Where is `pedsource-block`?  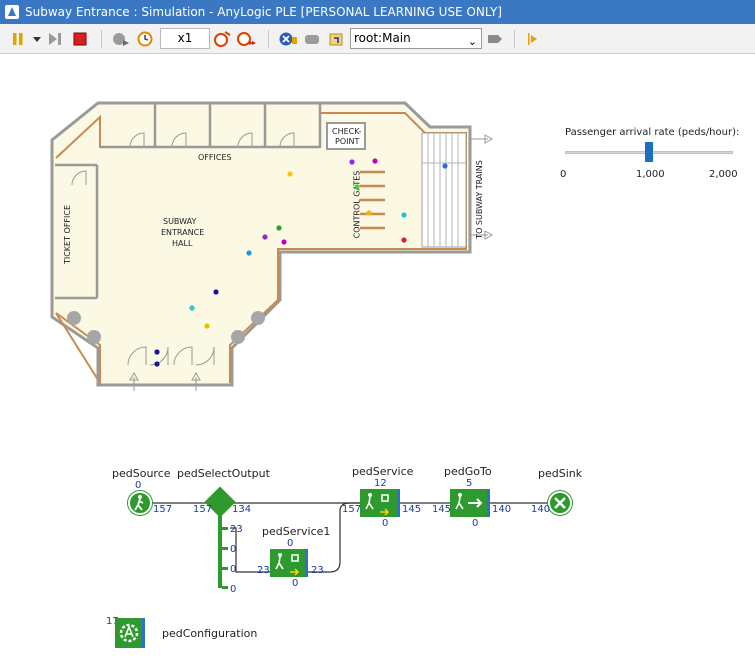
pedsource-block is located at coordinates (140, 503).